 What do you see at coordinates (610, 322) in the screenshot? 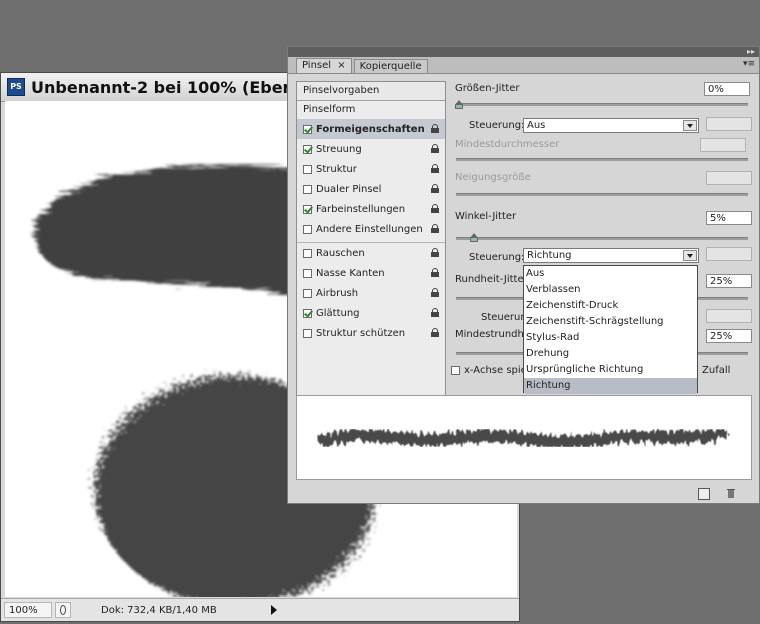
I see `dropdown-option: Zeichenstift-Schrägstellung` at bounding box center [610, 322].